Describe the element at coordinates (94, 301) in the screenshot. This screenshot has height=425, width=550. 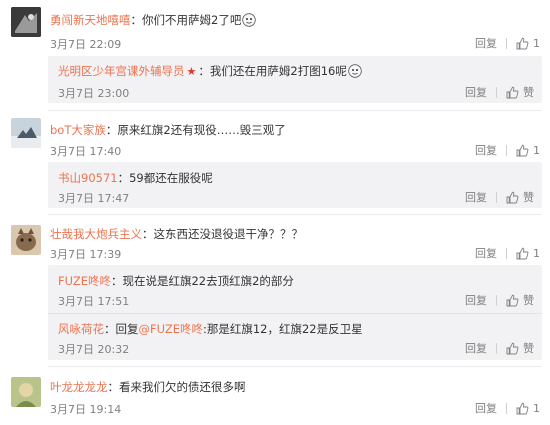
I see `timestamp: 3月7日 17:51` at that location.